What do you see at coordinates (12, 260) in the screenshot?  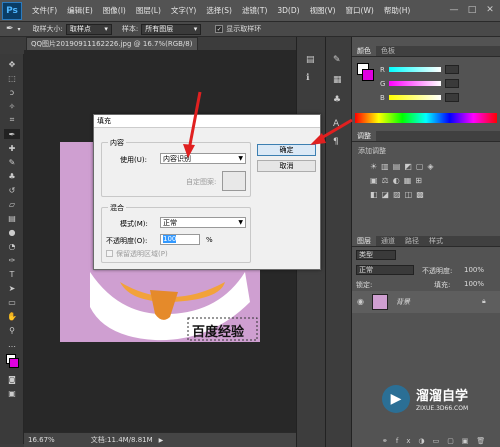 I see `pen-tool-icon: ✑` at bounding box center [12, 260].